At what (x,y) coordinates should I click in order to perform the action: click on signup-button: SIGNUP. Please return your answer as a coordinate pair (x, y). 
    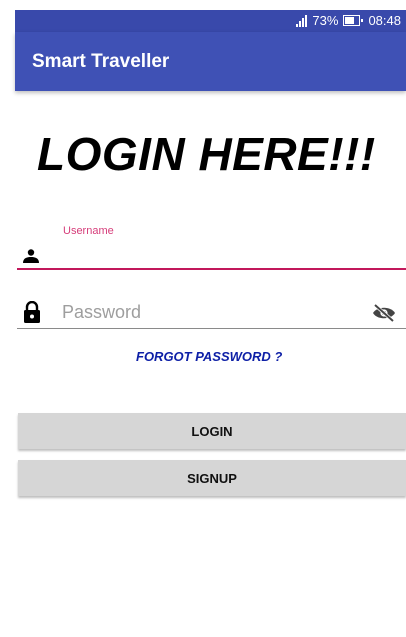
    Looking at the image, I should click on (212, 478).